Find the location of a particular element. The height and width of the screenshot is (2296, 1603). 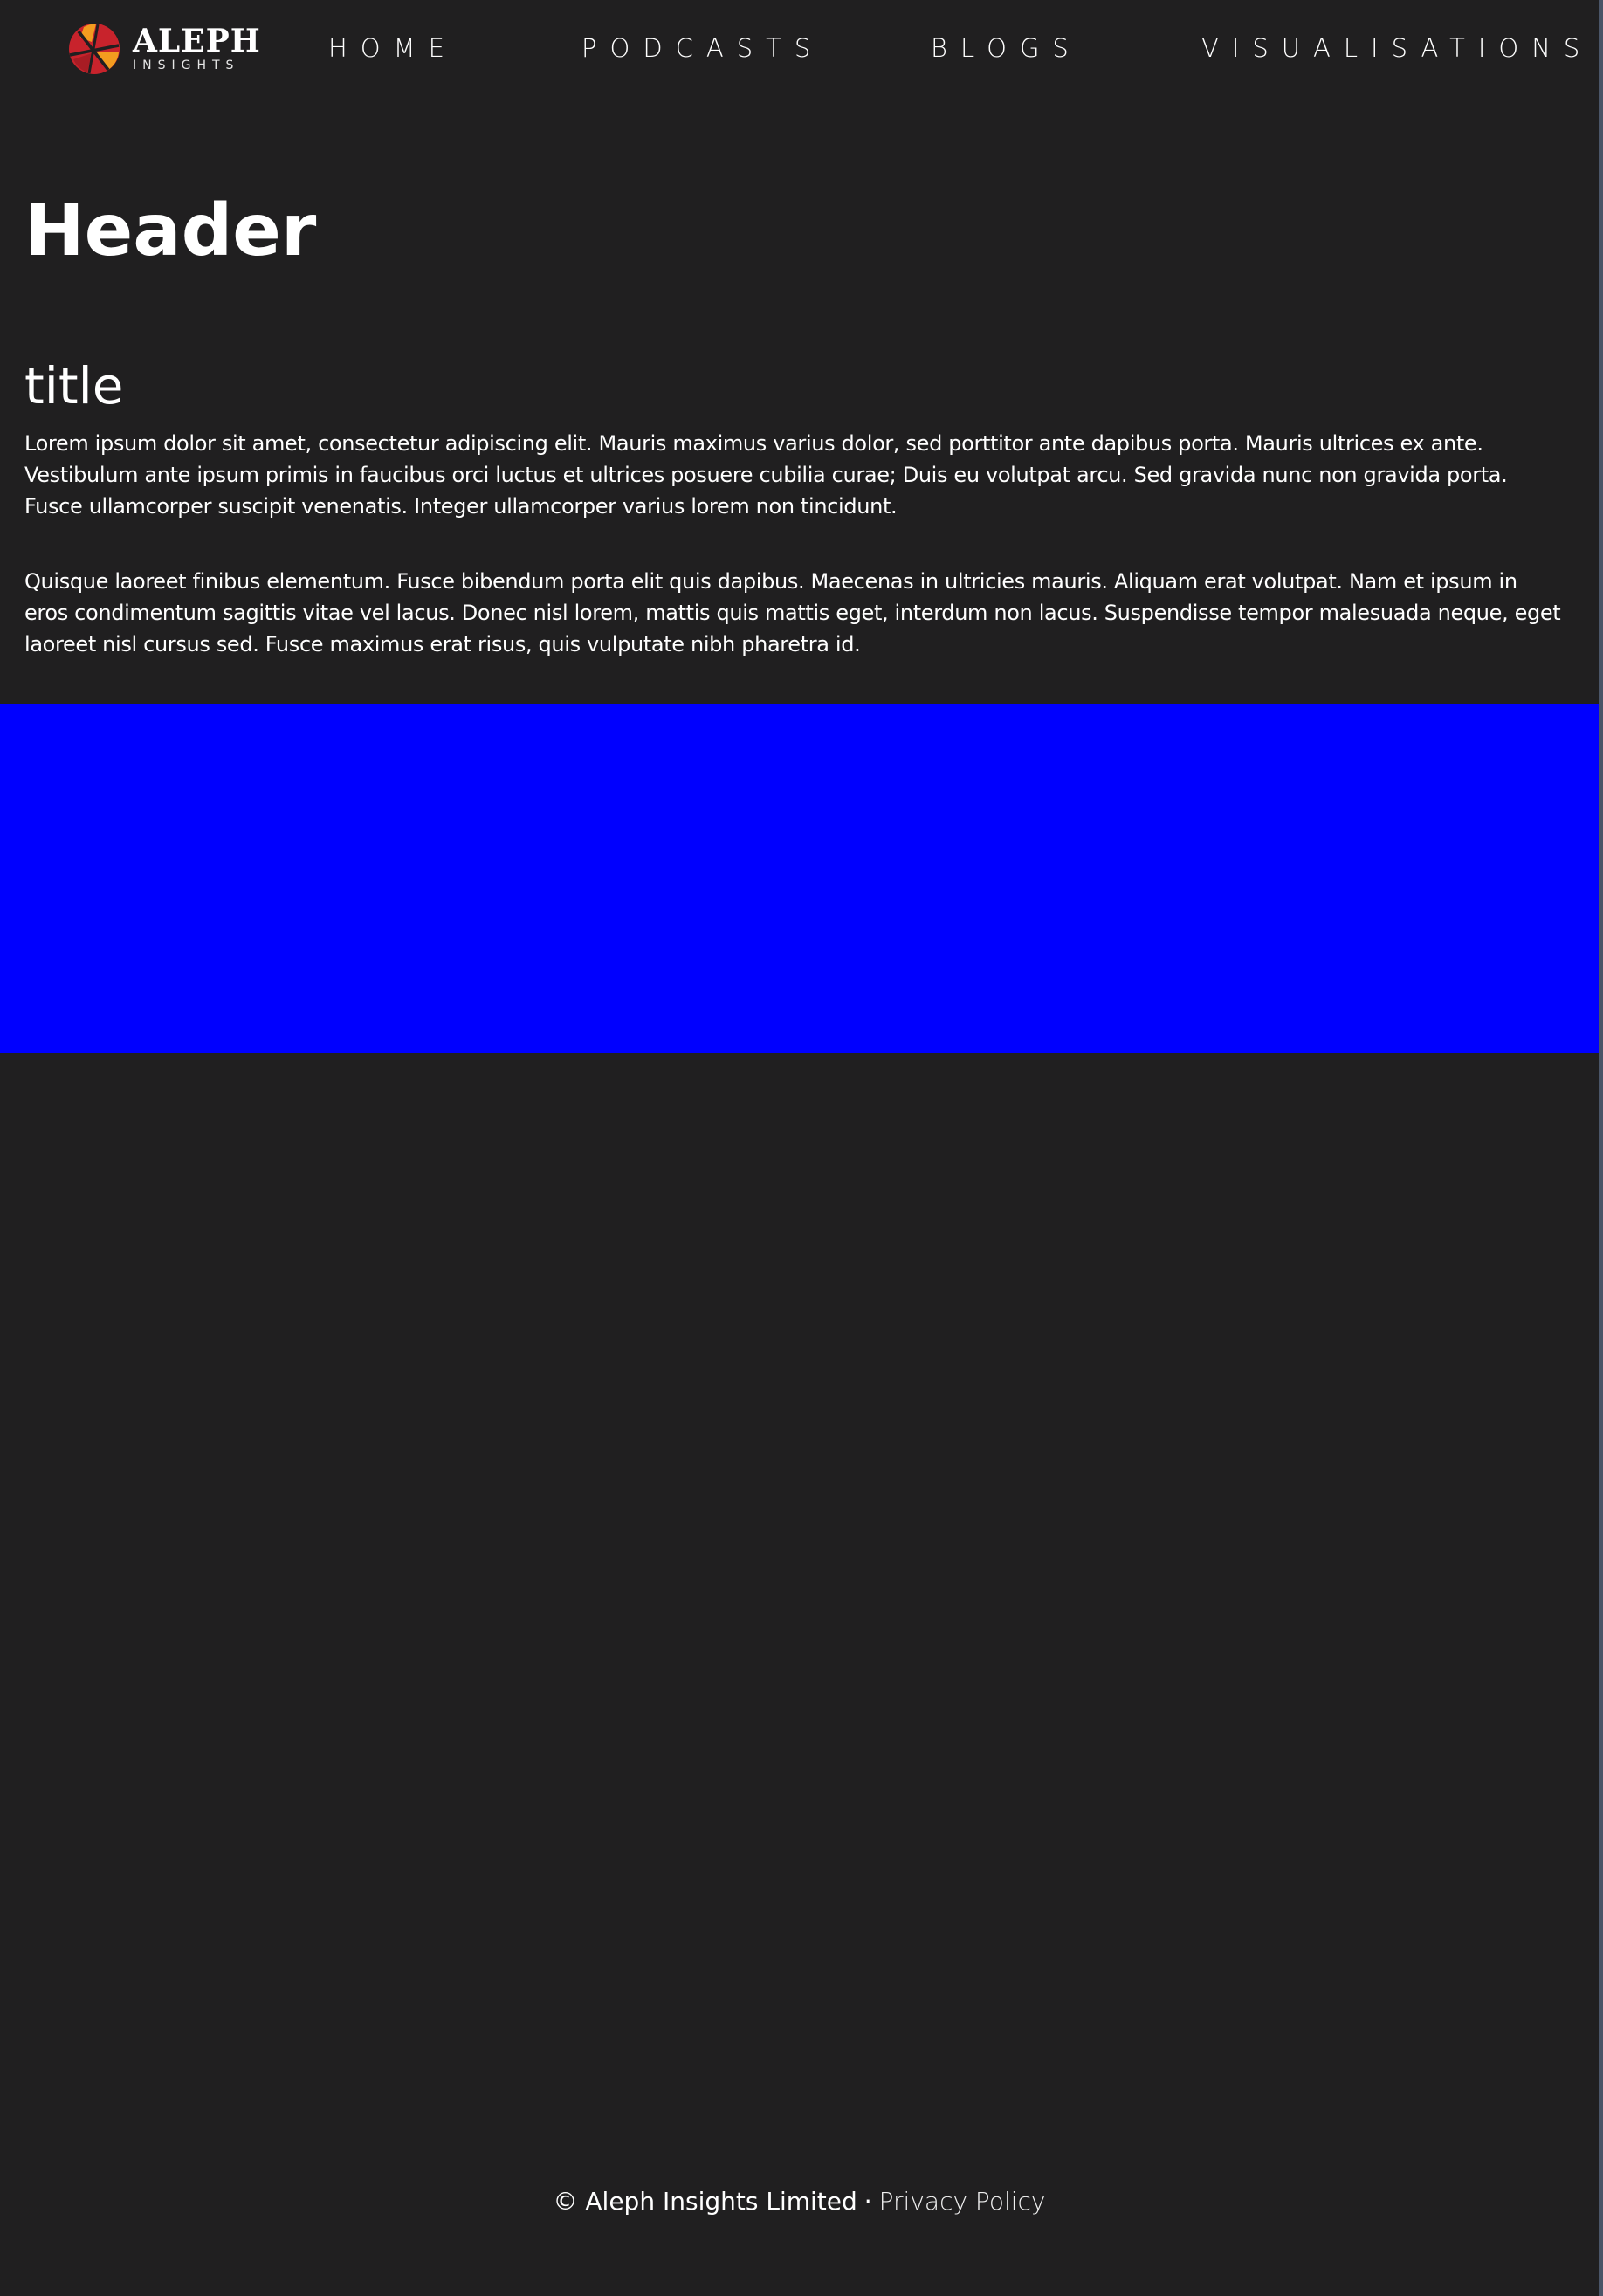

privacy-policy-link: Privacy Policy is located at coordinates (963, 2201).